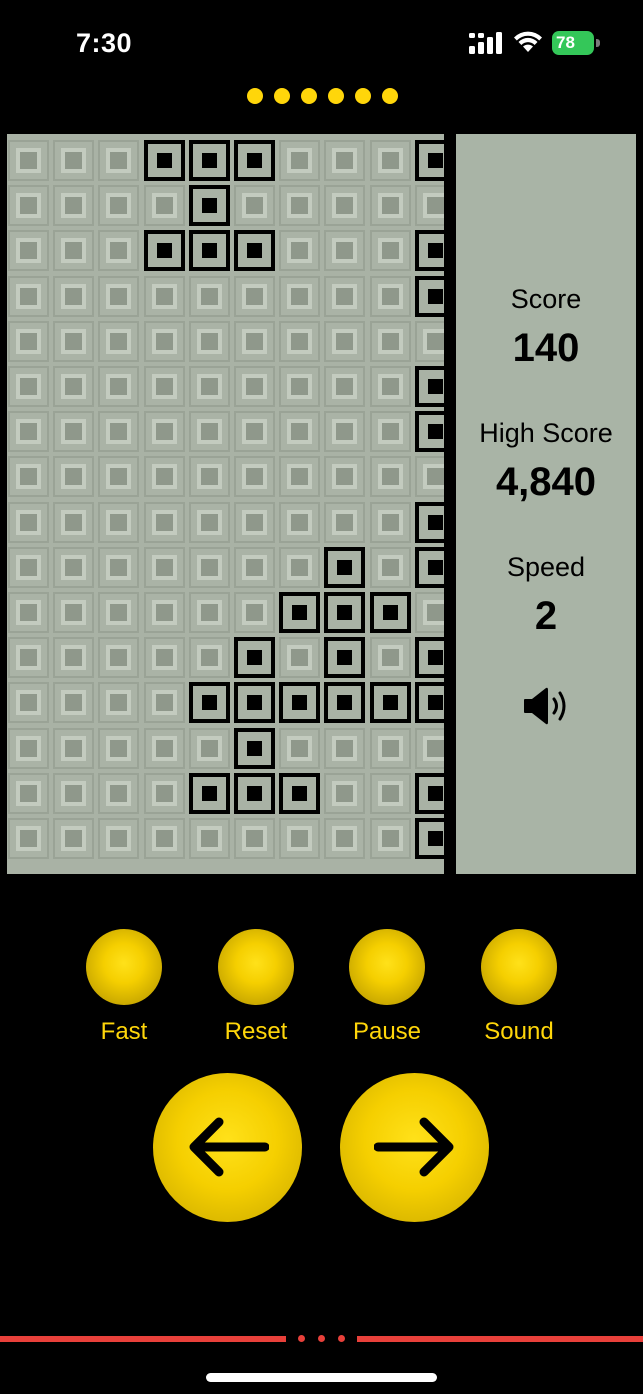 The width and height of the screenshot is (643, 1394). I want to click on reset-label: Reset, so click(256, 1031).